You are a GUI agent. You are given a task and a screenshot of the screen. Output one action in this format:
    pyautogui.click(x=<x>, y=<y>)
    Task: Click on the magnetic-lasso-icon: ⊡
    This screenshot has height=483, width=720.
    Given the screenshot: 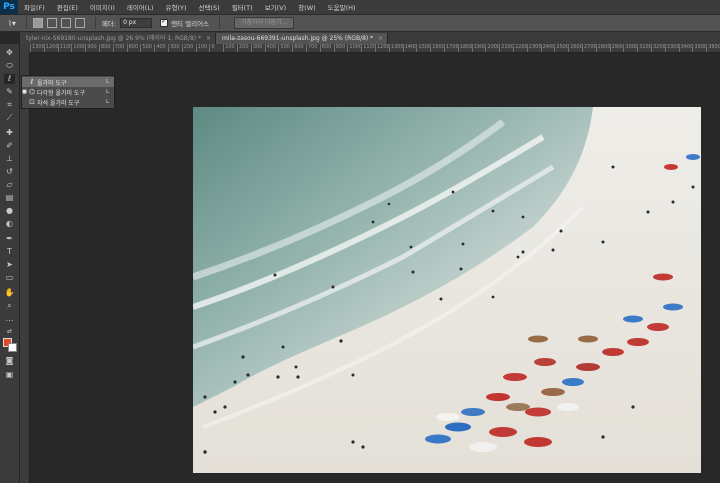 What is the action you would take?
    pyautogui.click(x=32, y=102)
    